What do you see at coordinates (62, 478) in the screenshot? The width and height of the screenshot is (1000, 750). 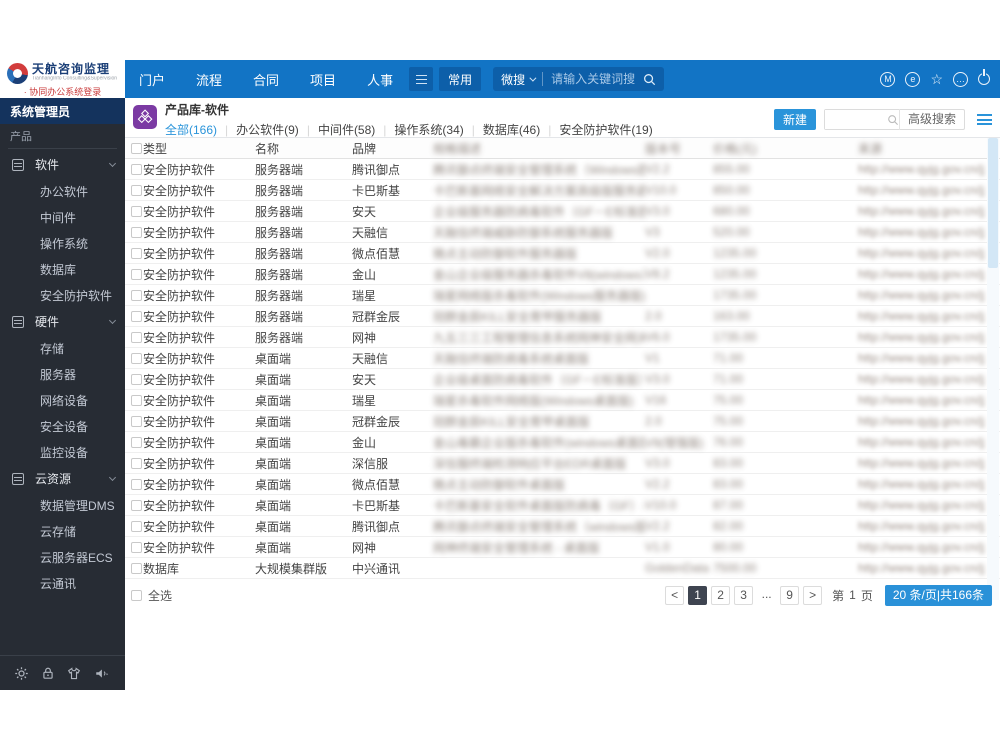 I see `sidebar-group-header: 云资源` at bounding box center [62, 478].